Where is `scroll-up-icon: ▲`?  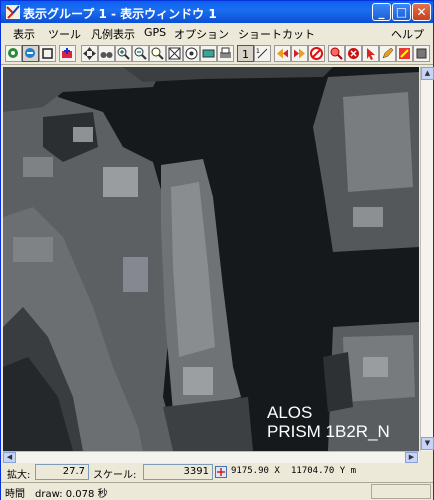
scroll-up-icon: ▲ is located at coordinates (427, 73).